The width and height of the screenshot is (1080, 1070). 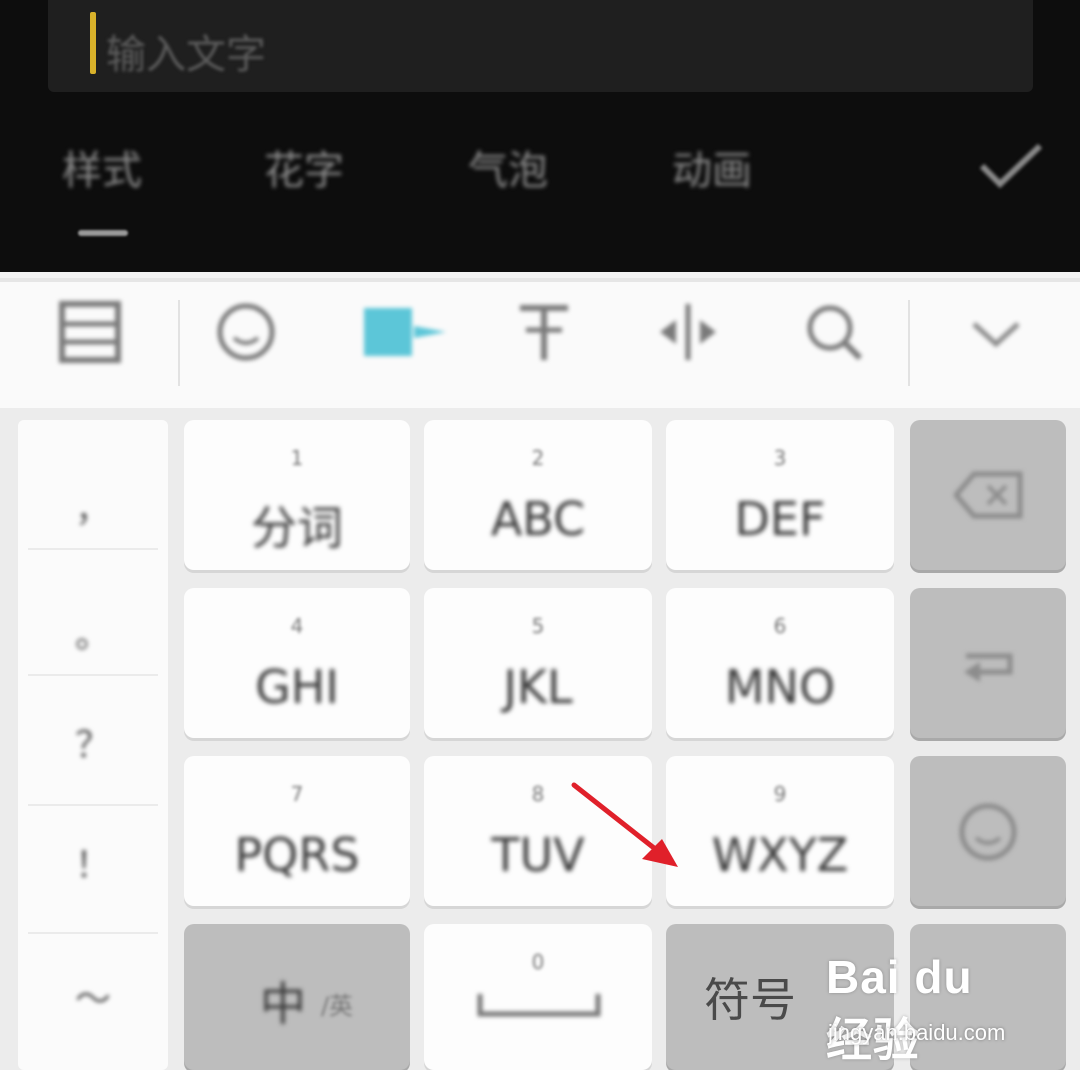 I want to click on backspace-key, so click(x=988, y=495).